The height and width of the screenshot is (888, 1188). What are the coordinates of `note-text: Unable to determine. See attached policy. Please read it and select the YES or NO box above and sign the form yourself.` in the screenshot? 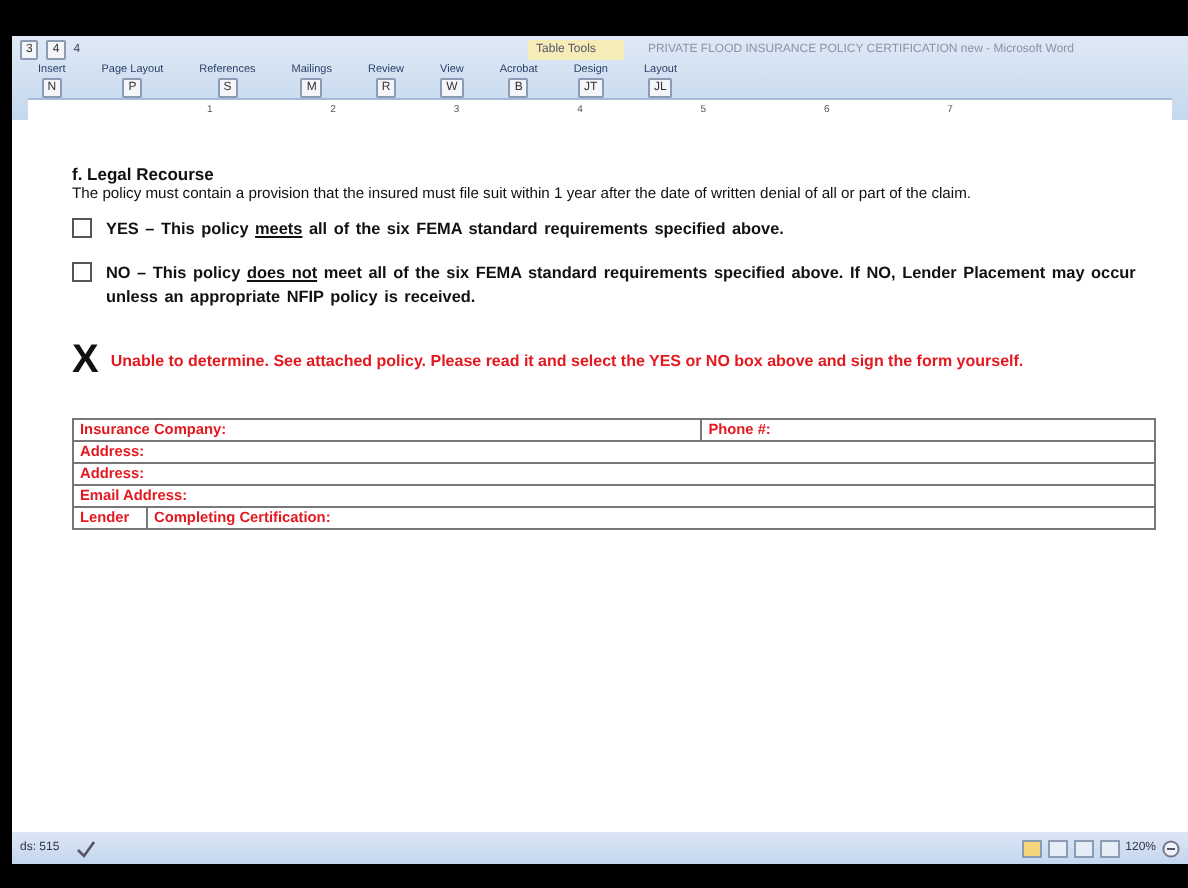 It's located at (567, 361).